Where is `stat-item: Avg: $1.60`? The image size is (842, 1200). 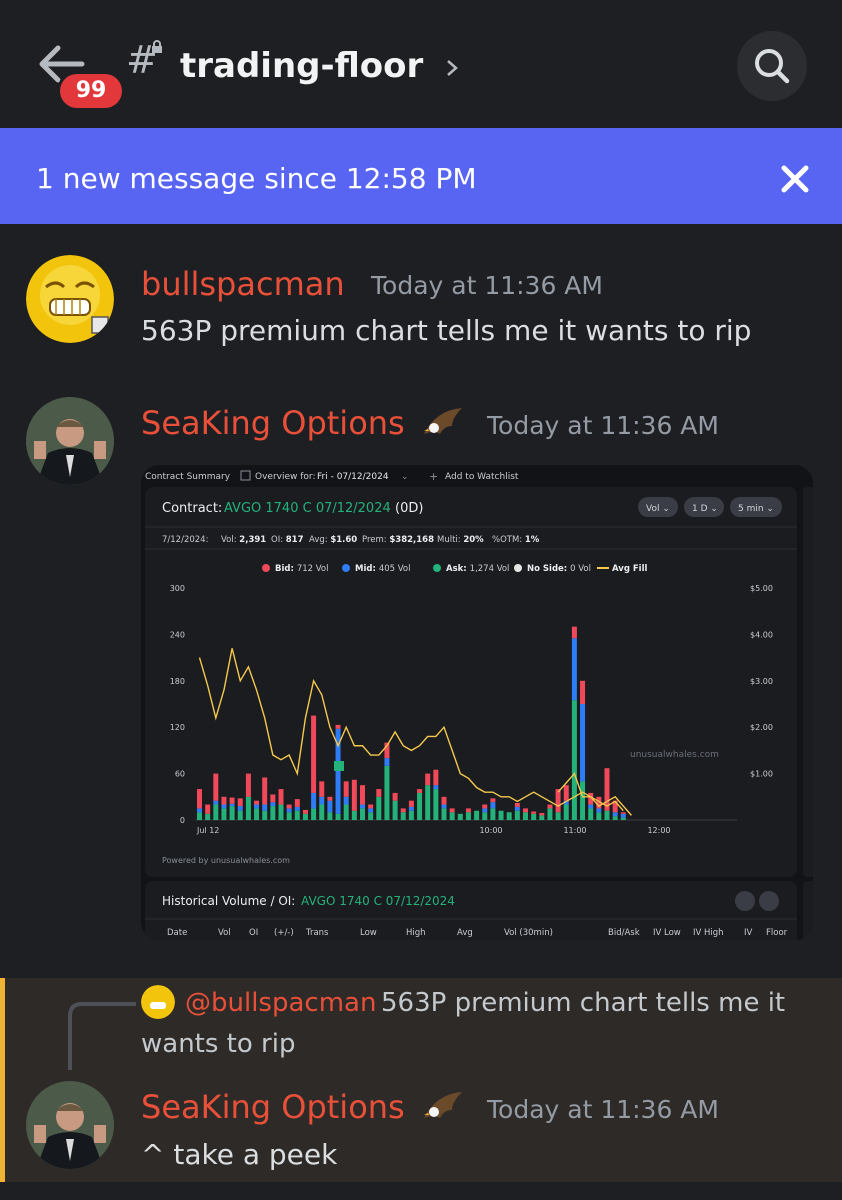
stat-item: Avg: $1.60 is located at coordinates (333, 540).